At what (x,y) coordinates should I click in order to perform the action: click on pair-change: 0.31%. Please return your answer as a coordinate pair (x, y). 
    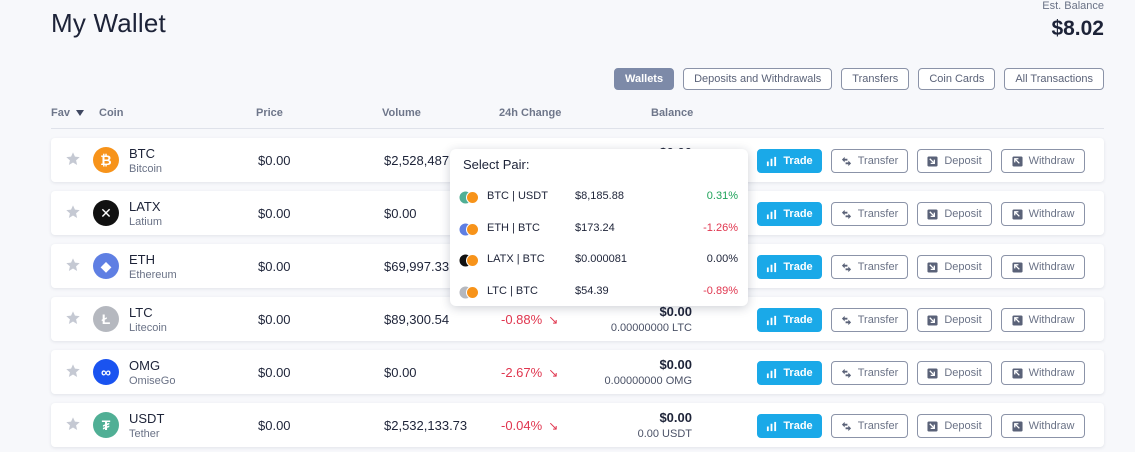
    Looking at the image, I should click on (722, 196).